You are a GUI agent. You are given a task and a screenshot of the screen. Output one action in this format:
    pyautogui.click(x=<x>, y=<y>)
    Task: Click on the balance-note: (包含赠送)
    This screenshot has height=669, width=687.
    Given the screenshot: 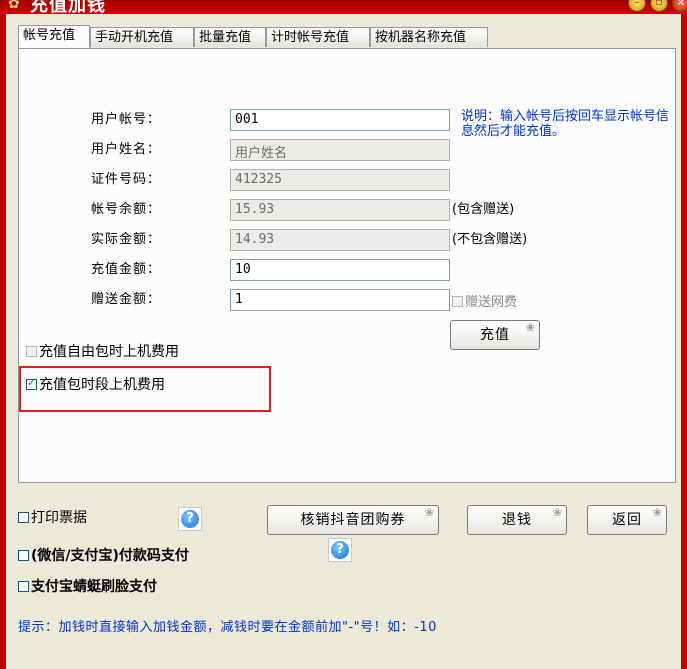 What is the action you would take?
    pyautogui.click(x=483, y=209)
    